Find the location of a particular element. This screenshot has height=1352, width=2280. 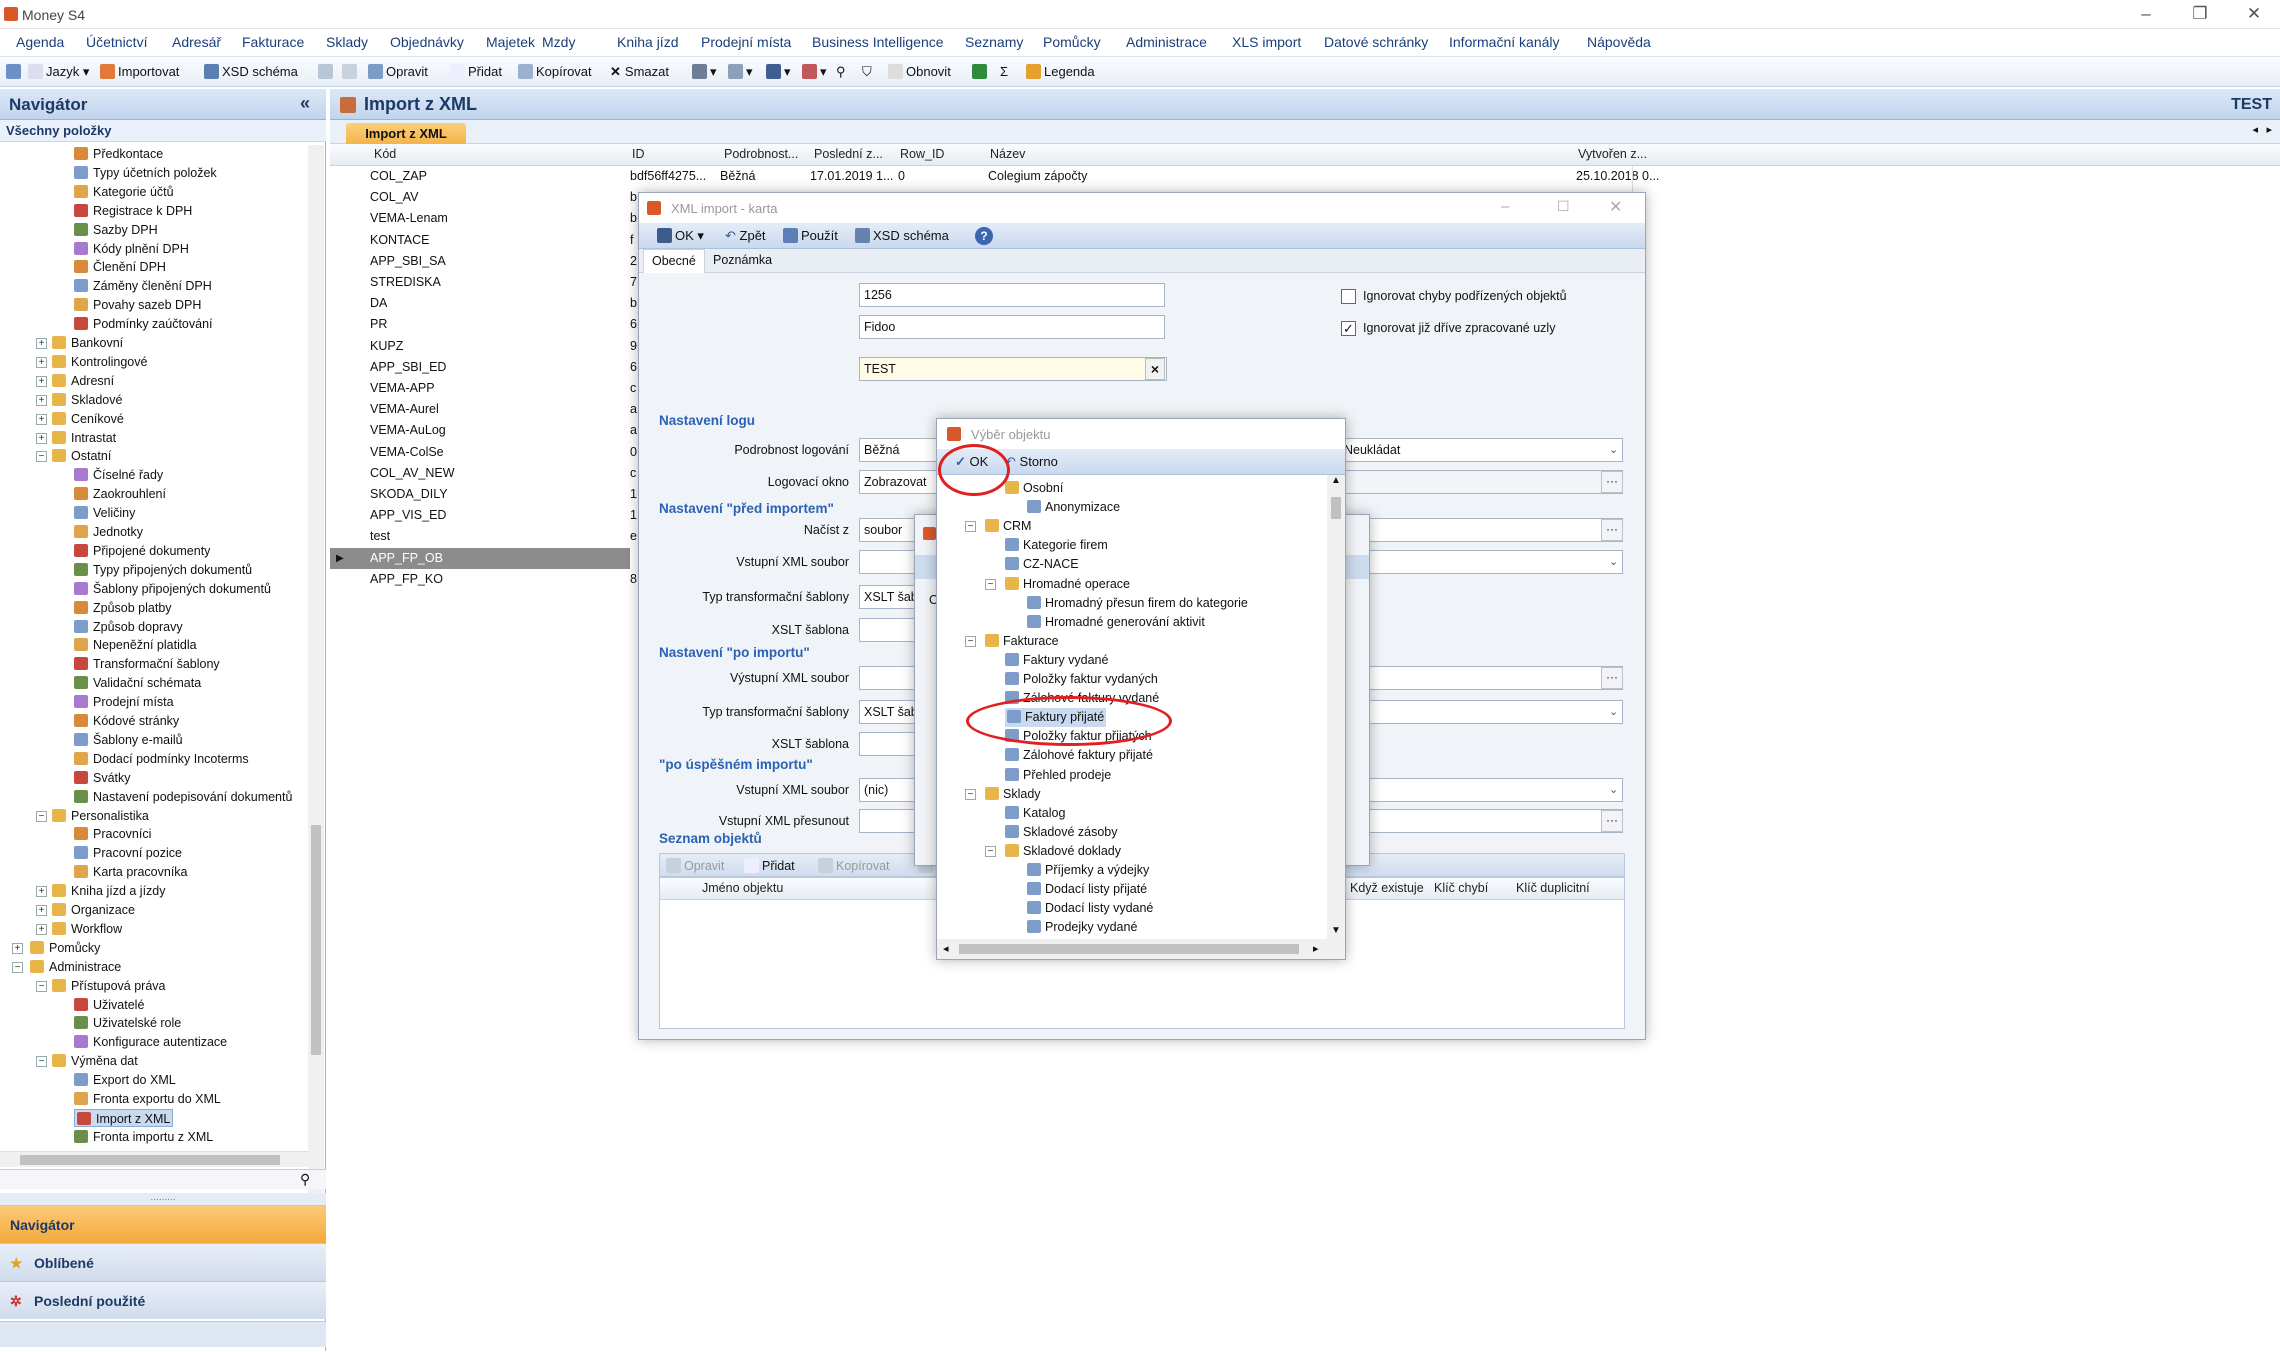

dialog-use-button: Použít is located at coordinates (810, 235).